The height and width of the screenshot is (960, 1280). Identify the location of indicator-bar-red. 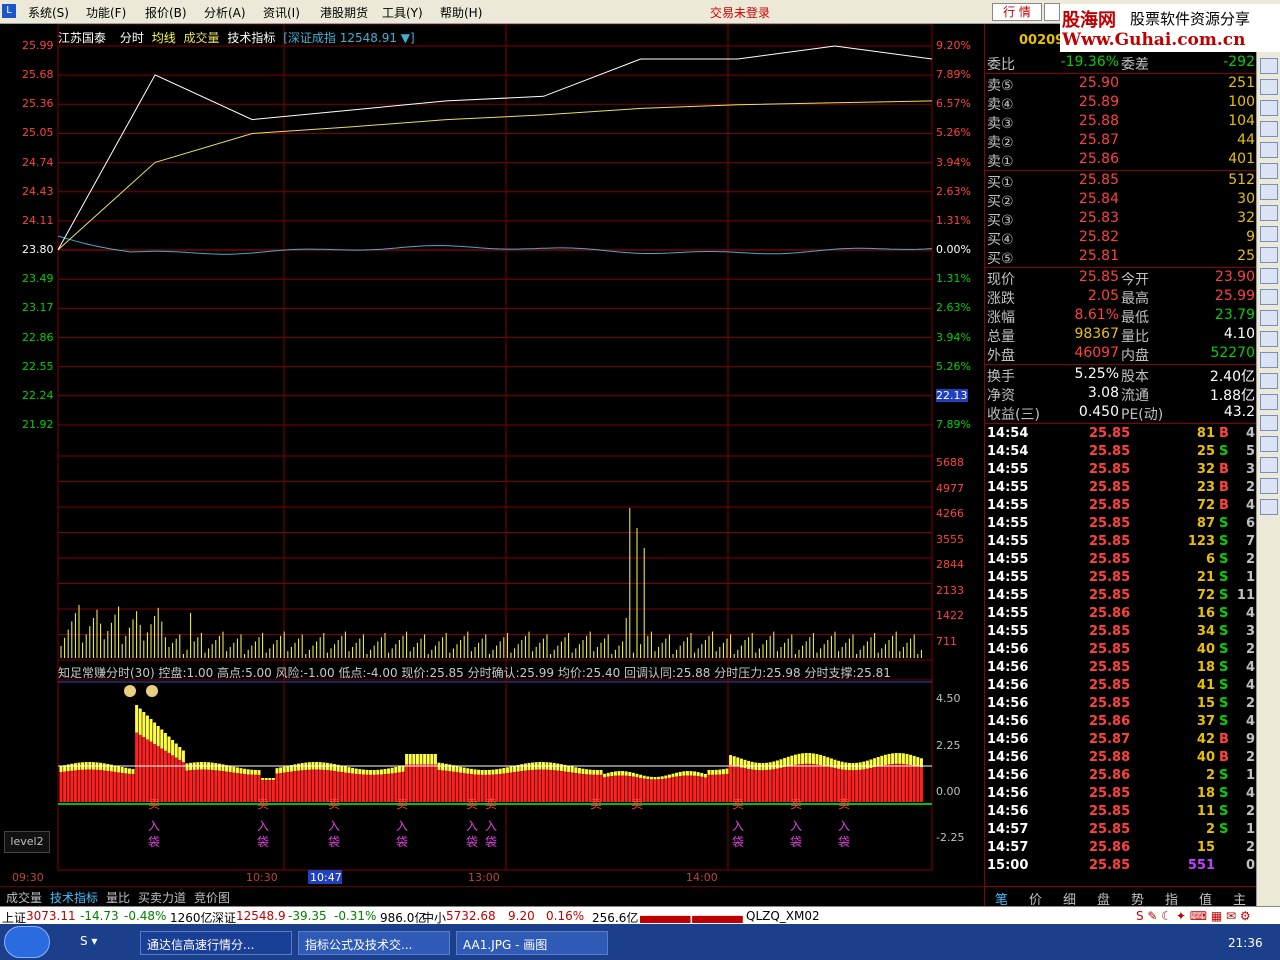
(767, 786).